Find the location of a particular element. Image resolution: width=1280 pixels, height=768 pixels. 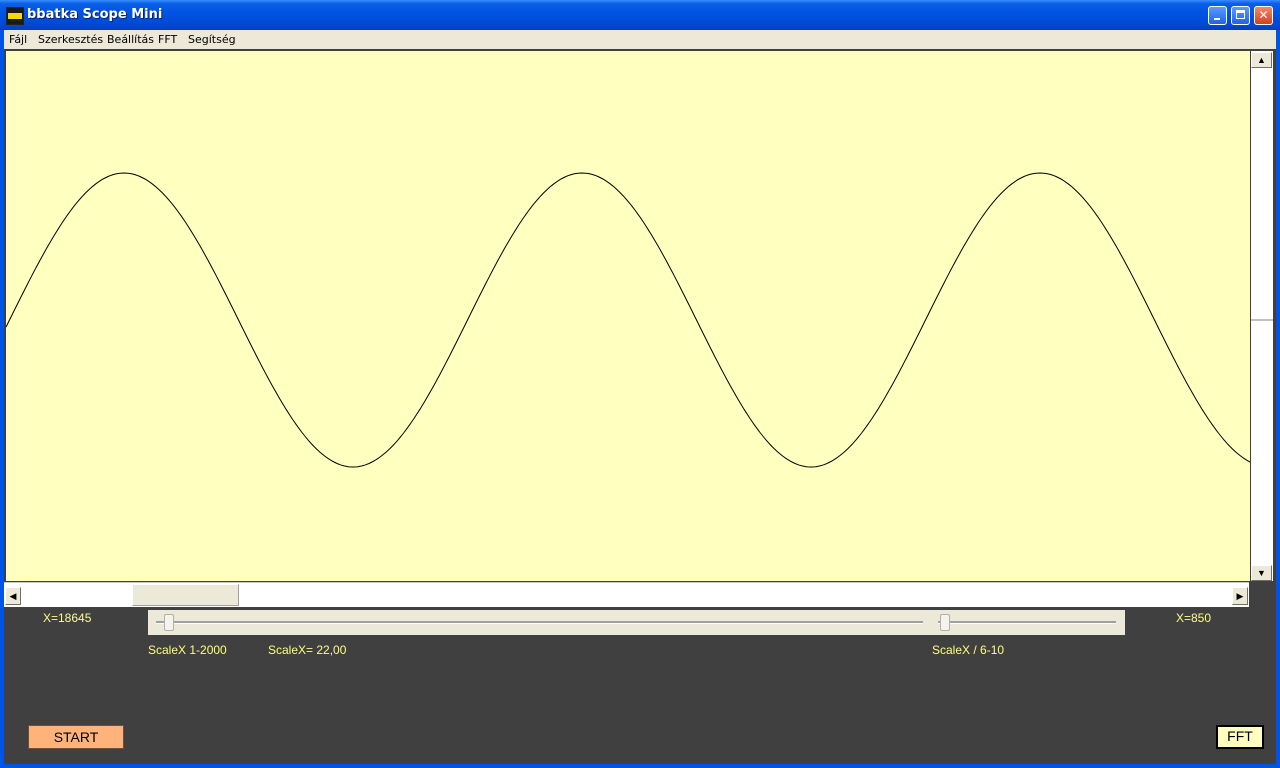

scalex-thumb-left is located at coordinates (169, 622).